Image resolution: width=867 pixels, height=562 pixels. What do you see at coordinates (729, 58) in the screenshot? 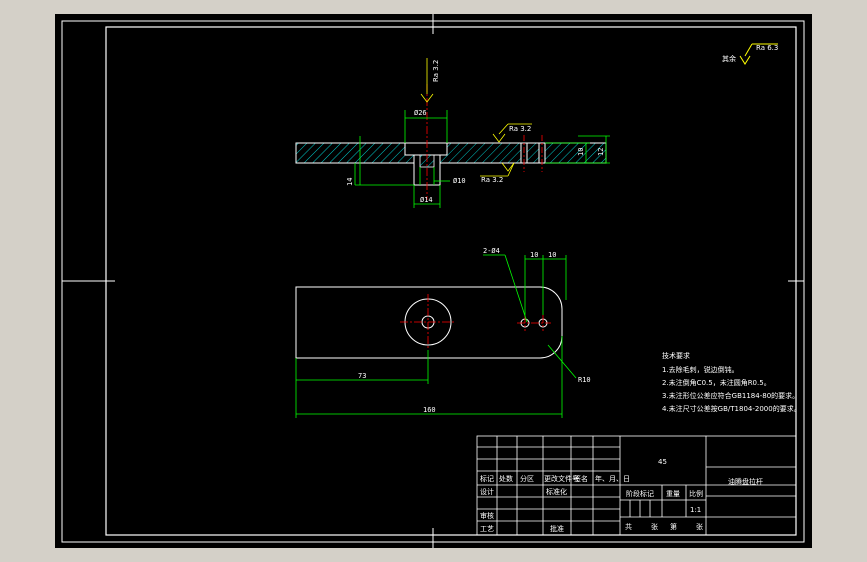
I see `general-roughness-label: 其余` at bounding box center [729, 58].